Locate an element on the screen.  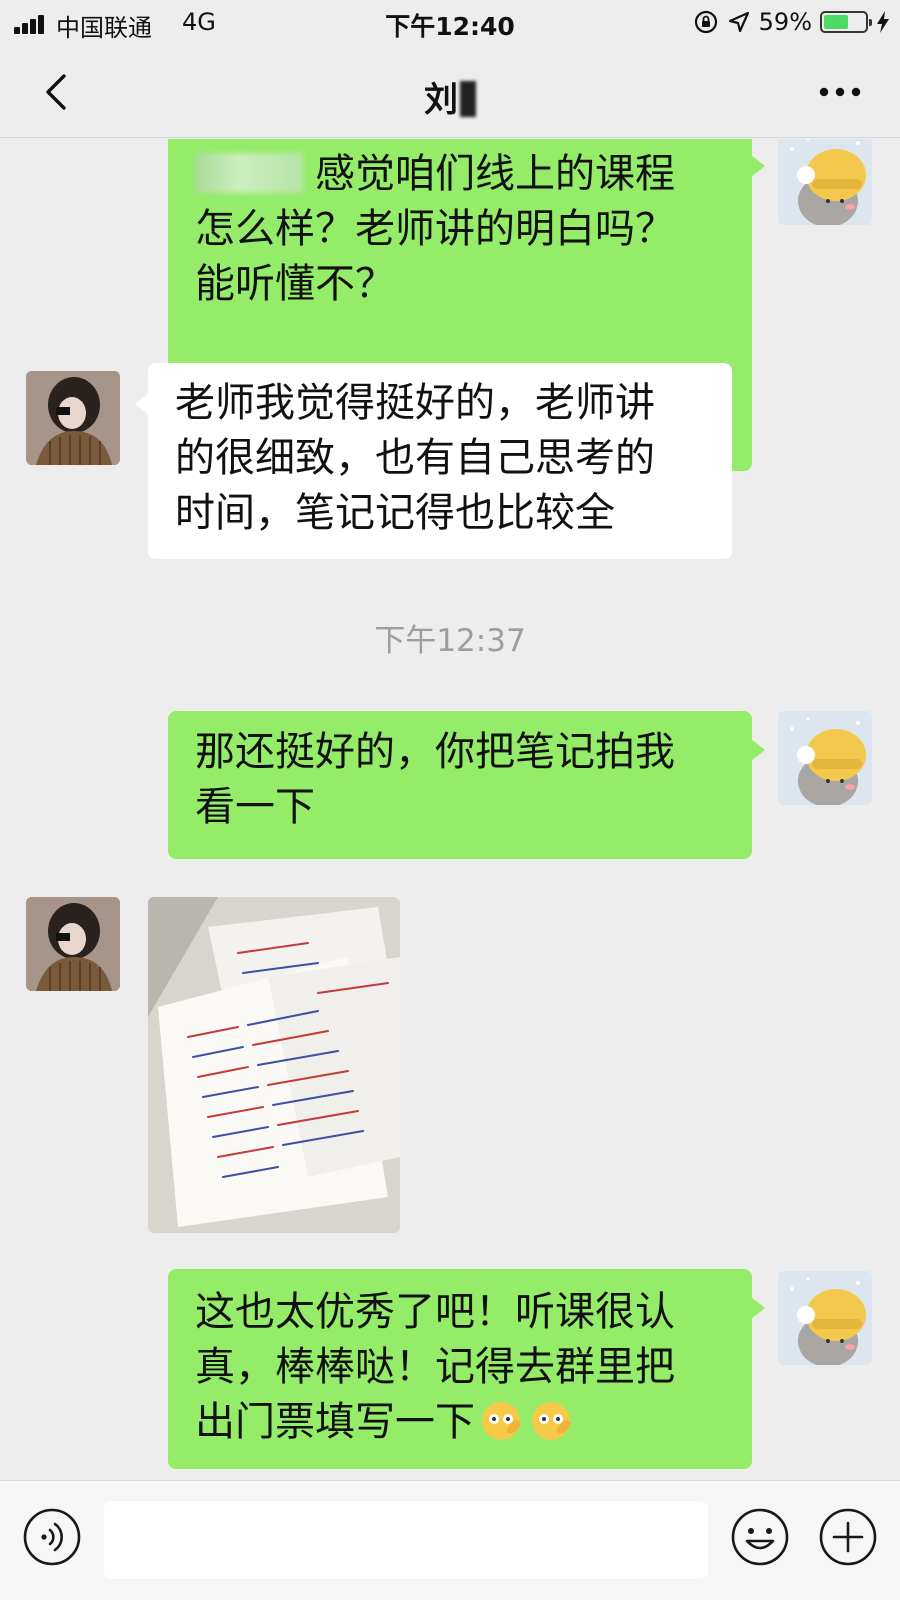
message-line: 的很细致，也有自己思考的 is located at coordinates (415, 458).